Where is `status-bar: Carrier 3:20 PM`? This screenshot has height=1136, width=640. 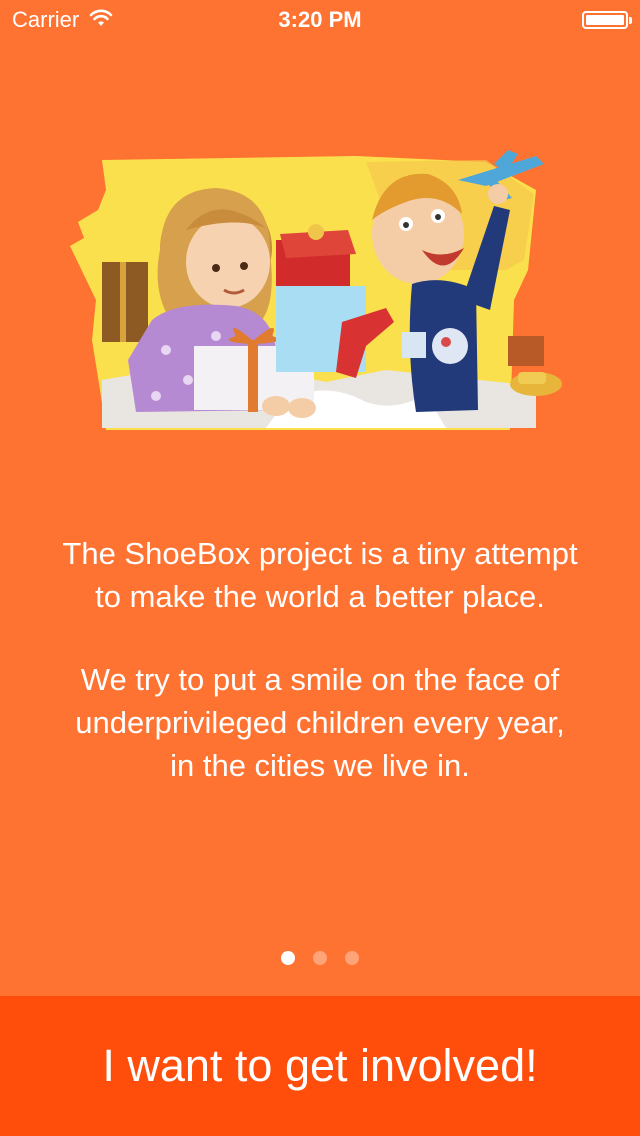 status-bar: Carrier 3:20 PM is located at coordinates (320, 20).